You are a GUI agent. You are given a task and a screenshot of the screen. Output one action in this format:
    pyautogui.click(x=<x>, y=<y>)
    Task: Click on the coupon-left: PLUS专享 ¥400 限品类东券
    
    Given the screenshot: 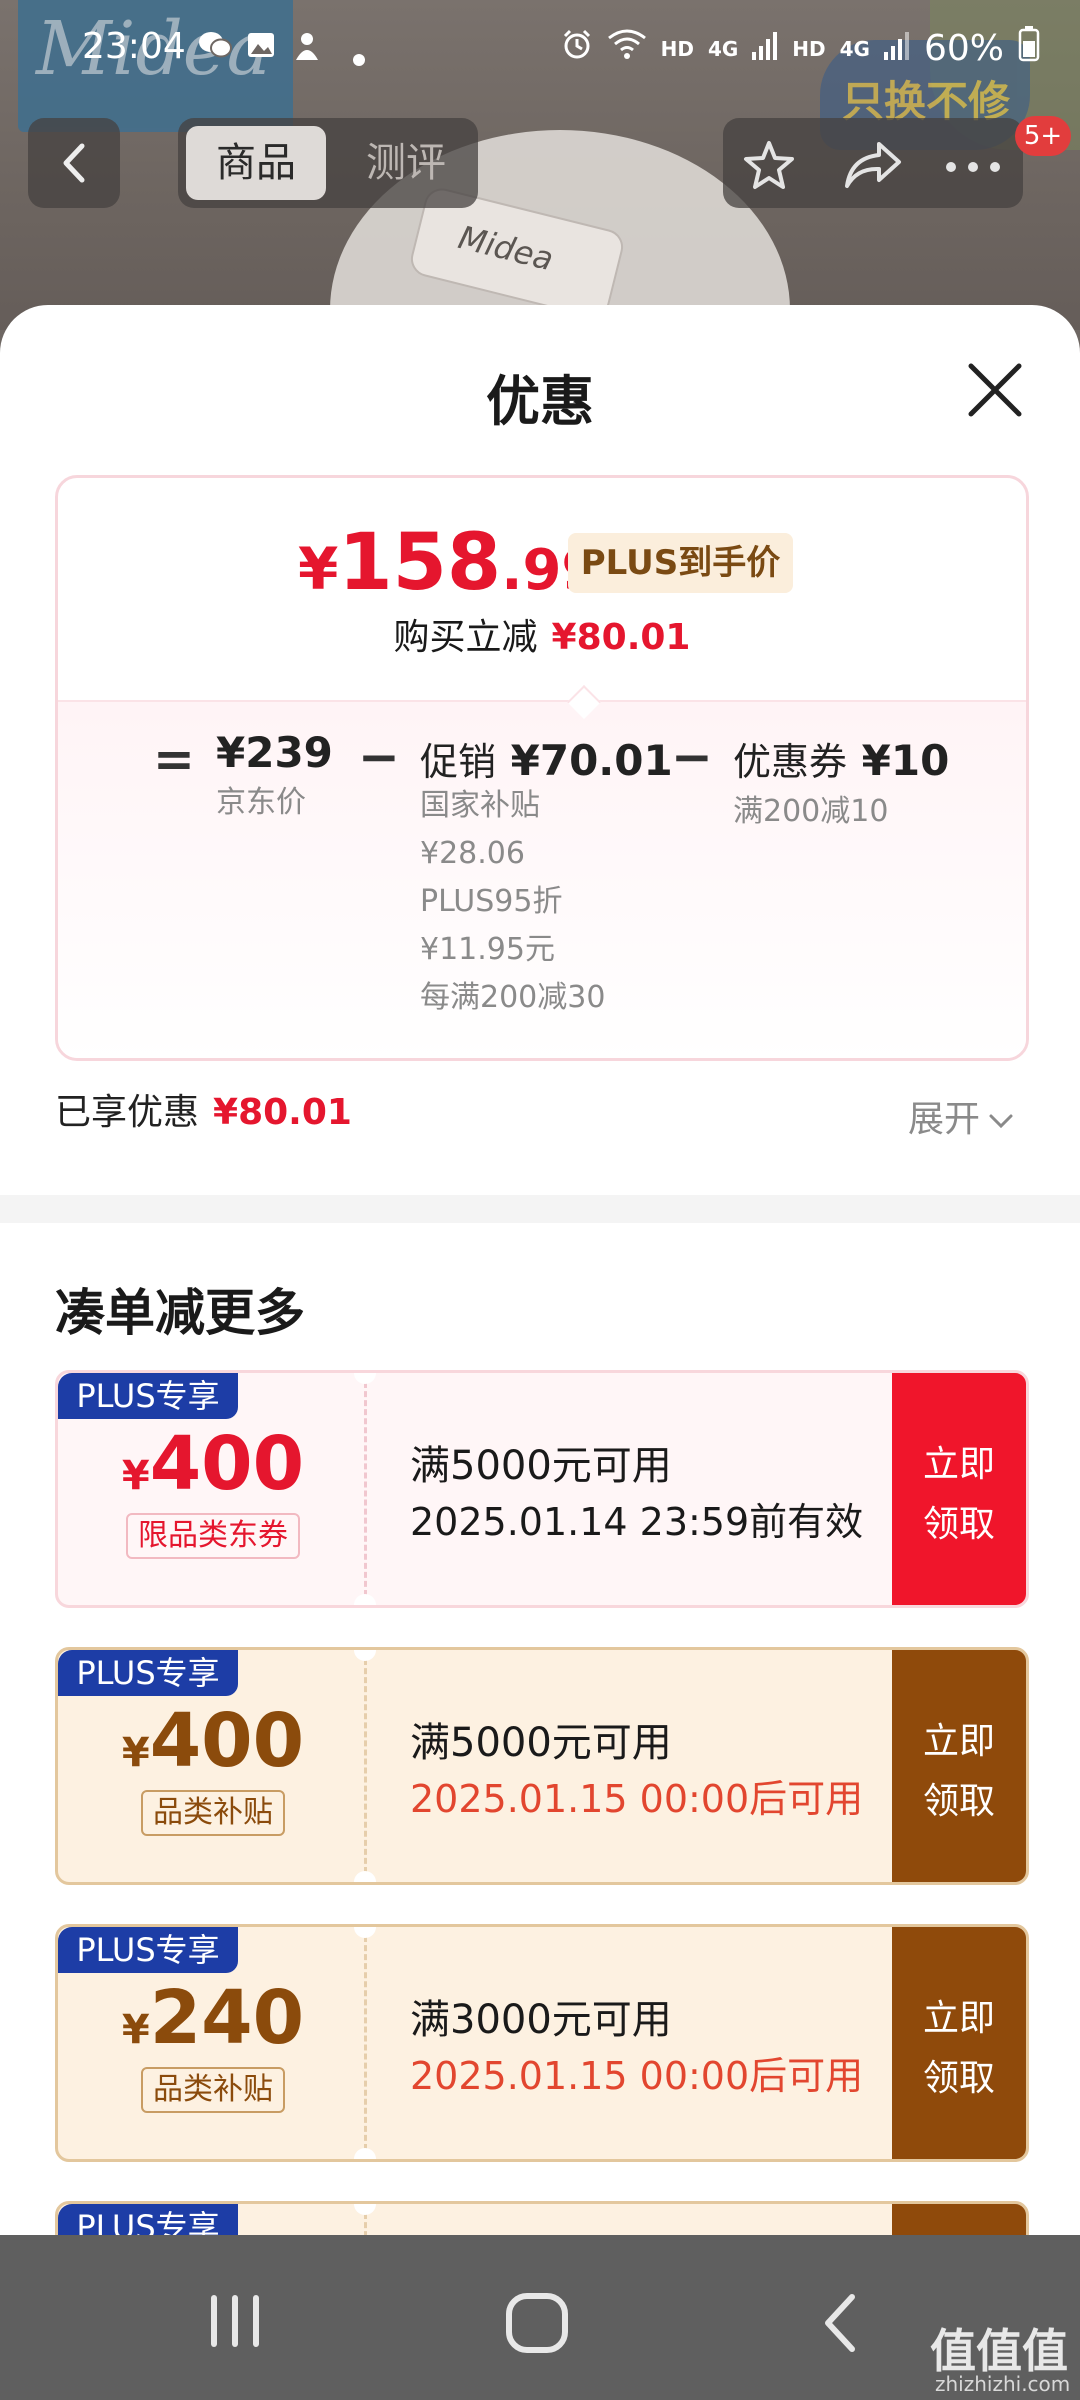 What is the action you would take?
    pyautogui.click(x=213, y=1489)
    